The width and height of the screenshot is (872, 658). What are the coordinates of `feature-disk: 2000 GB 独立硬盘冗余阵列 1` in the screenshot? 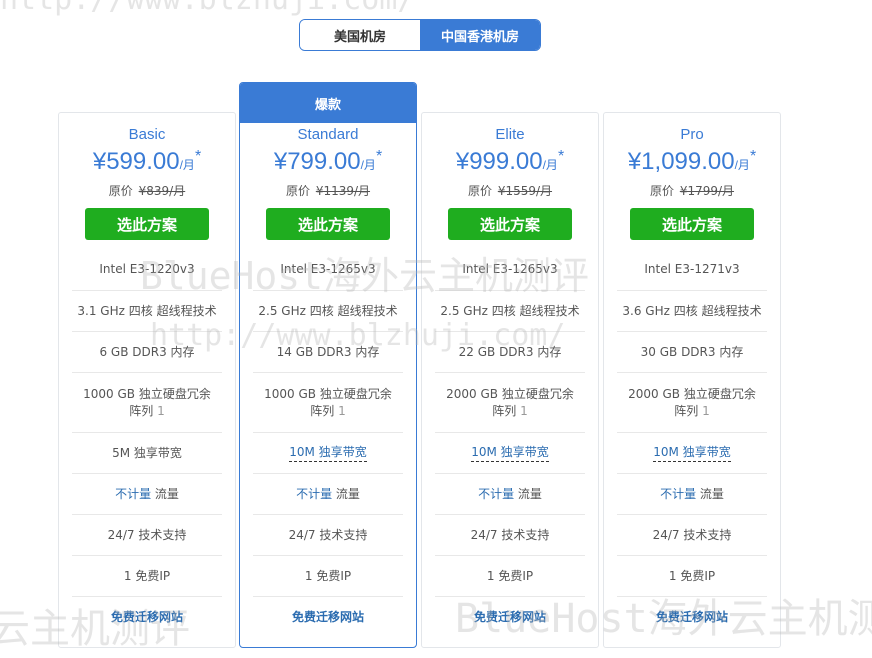 It's located at (510, 402).